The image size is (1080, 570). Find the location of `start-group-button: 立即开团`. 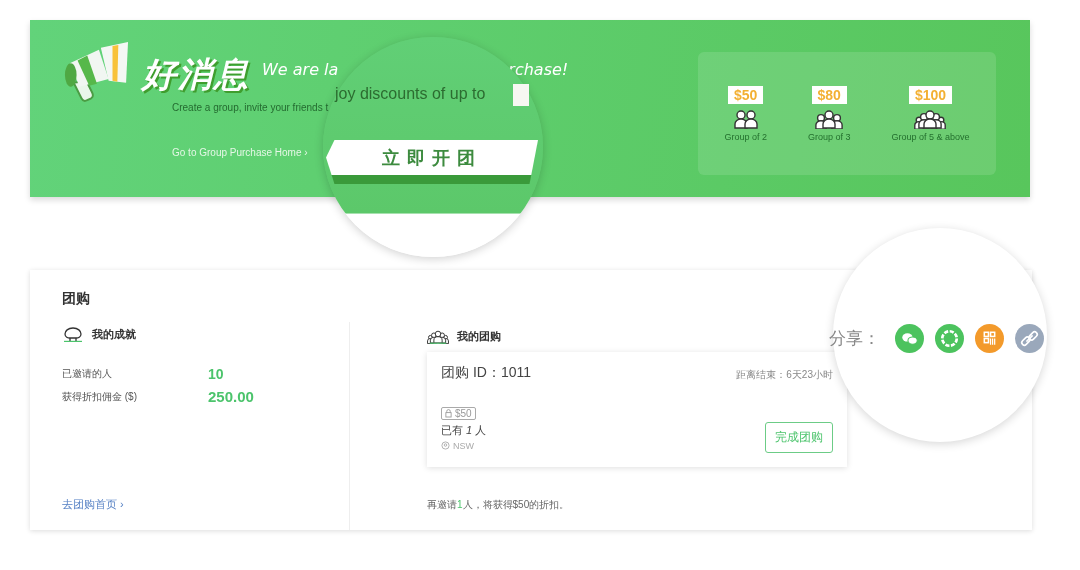

start-group-button: 立即开团 is located at coordinates (432, 162).